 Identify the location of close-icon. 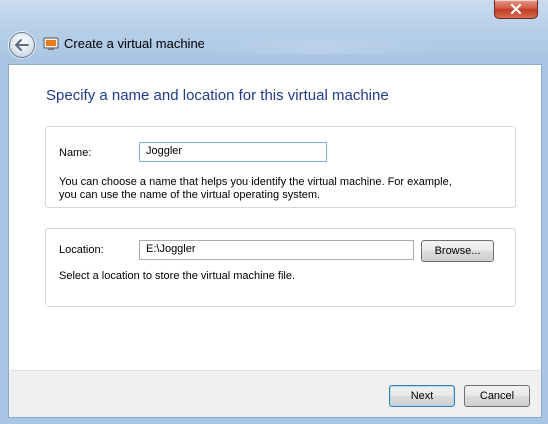
(516, 9).